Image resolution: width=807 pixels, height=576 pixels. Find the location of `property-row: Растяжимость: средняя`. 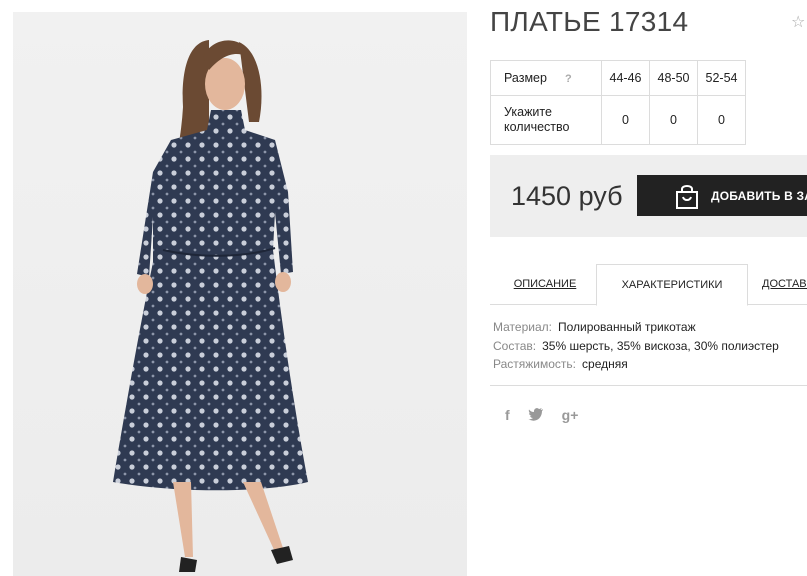

property-row: Растяжимость: средняя is located at coordinates (636, 364).